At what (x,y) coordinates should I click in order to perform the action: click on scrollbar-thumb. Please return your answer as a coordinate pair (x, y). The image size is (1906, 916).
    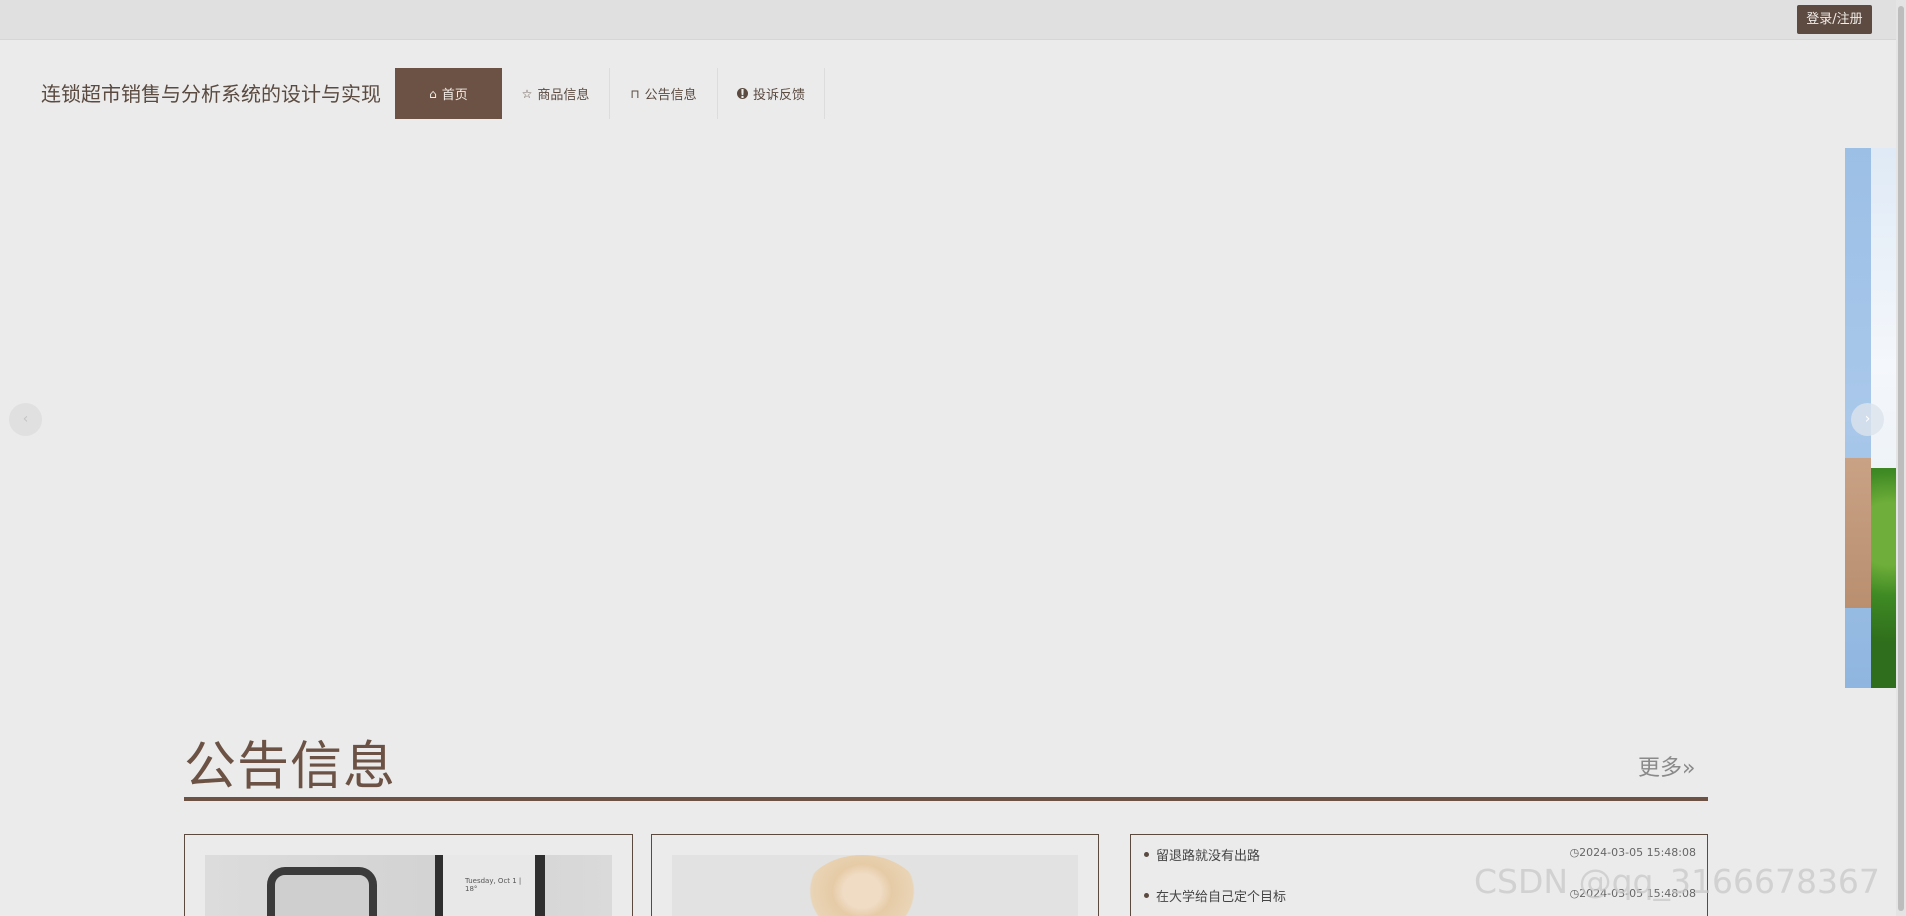
    Looking at the image, I should click on (1901, 458).